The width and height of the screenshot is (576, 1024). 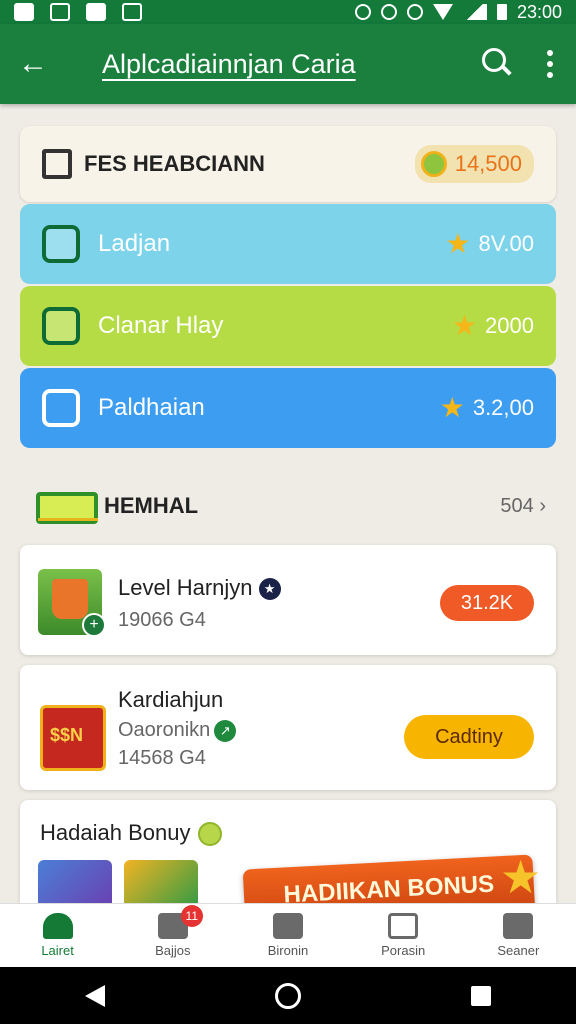 I want to click on card-label: Ladjan, so click(x=134, y=243).